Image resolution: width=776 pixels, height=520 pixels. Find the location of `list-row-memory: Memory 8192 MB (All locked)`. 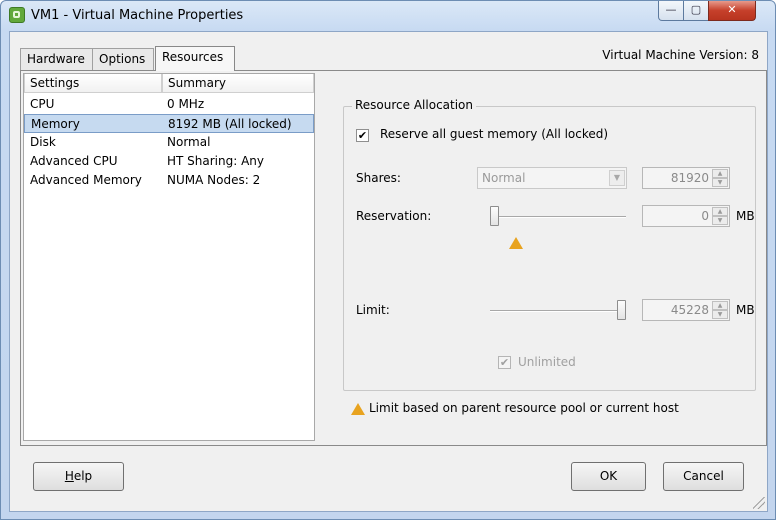

list-row-memory: Memory 8192 MB (All locked) is located at coordinates (169, 123).